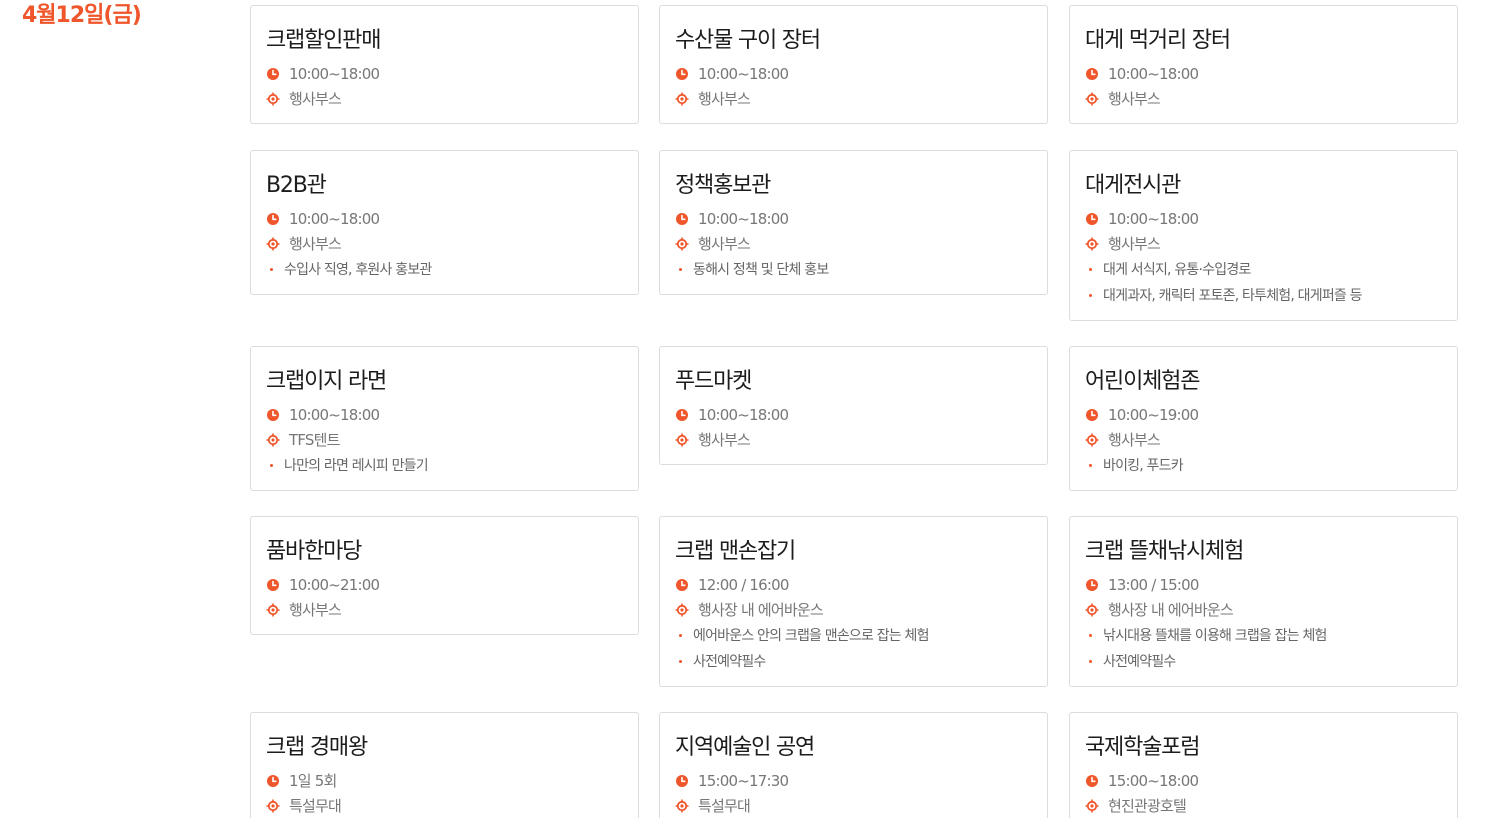 The width and height of the screenshot is (1500, 818). Describe the element at coordinates (853, 269) in the screenshot. I see `program-note: 동해시 정책 및 단체 홍보` at that location.